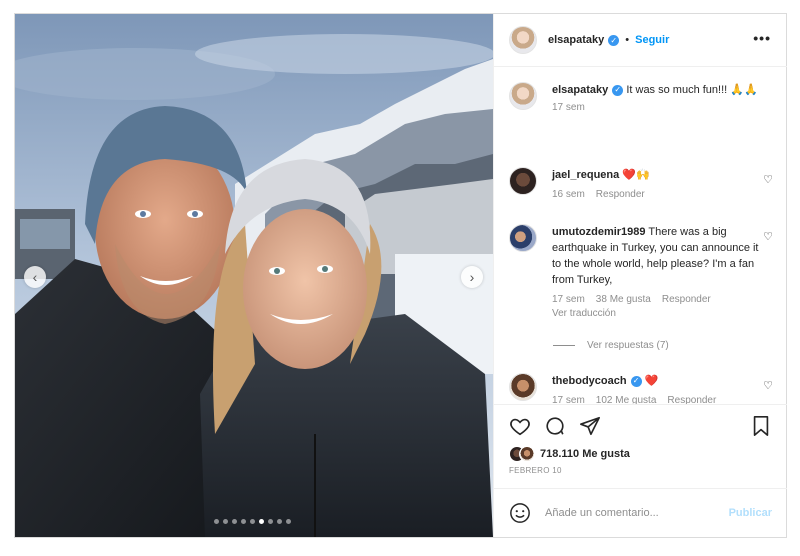 This screenshot has width=800, height=556. I want to click on publish-button: Publicar, so click(750, 513).